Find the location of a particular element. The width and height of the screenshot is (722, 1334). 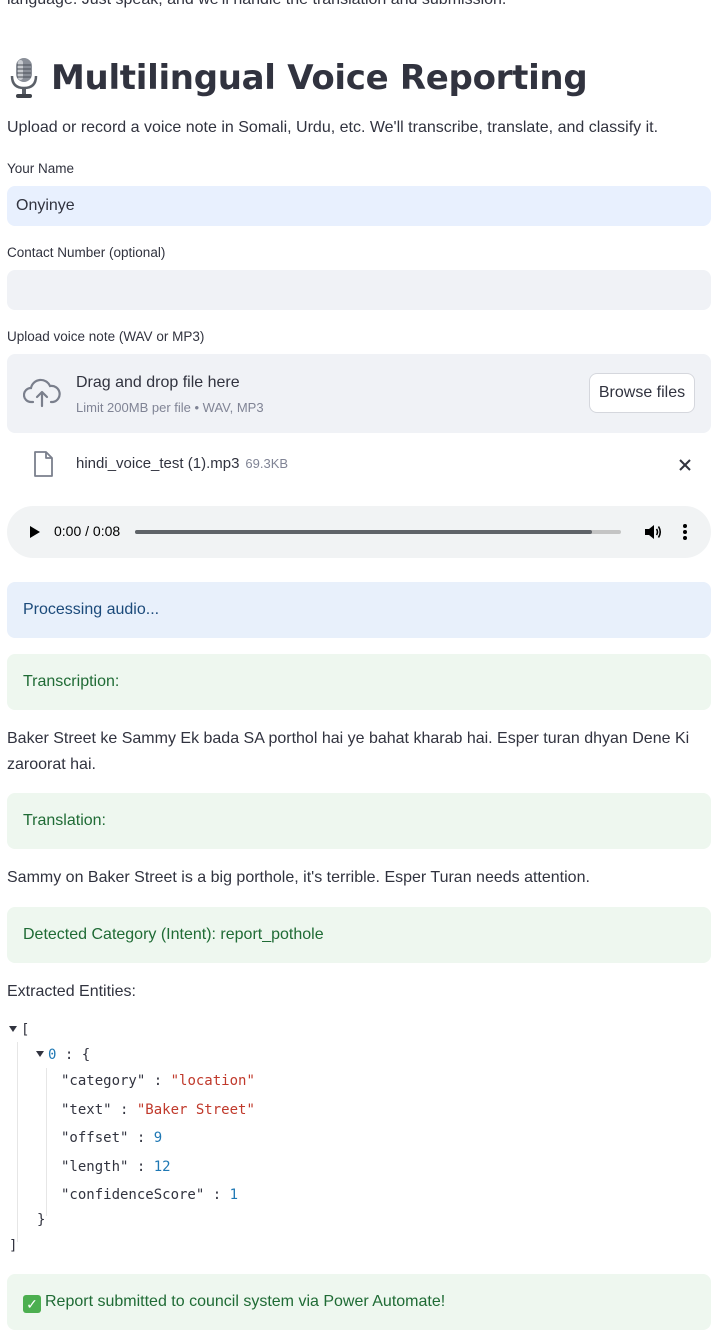

contact-input is located at coordinates (359, 290).